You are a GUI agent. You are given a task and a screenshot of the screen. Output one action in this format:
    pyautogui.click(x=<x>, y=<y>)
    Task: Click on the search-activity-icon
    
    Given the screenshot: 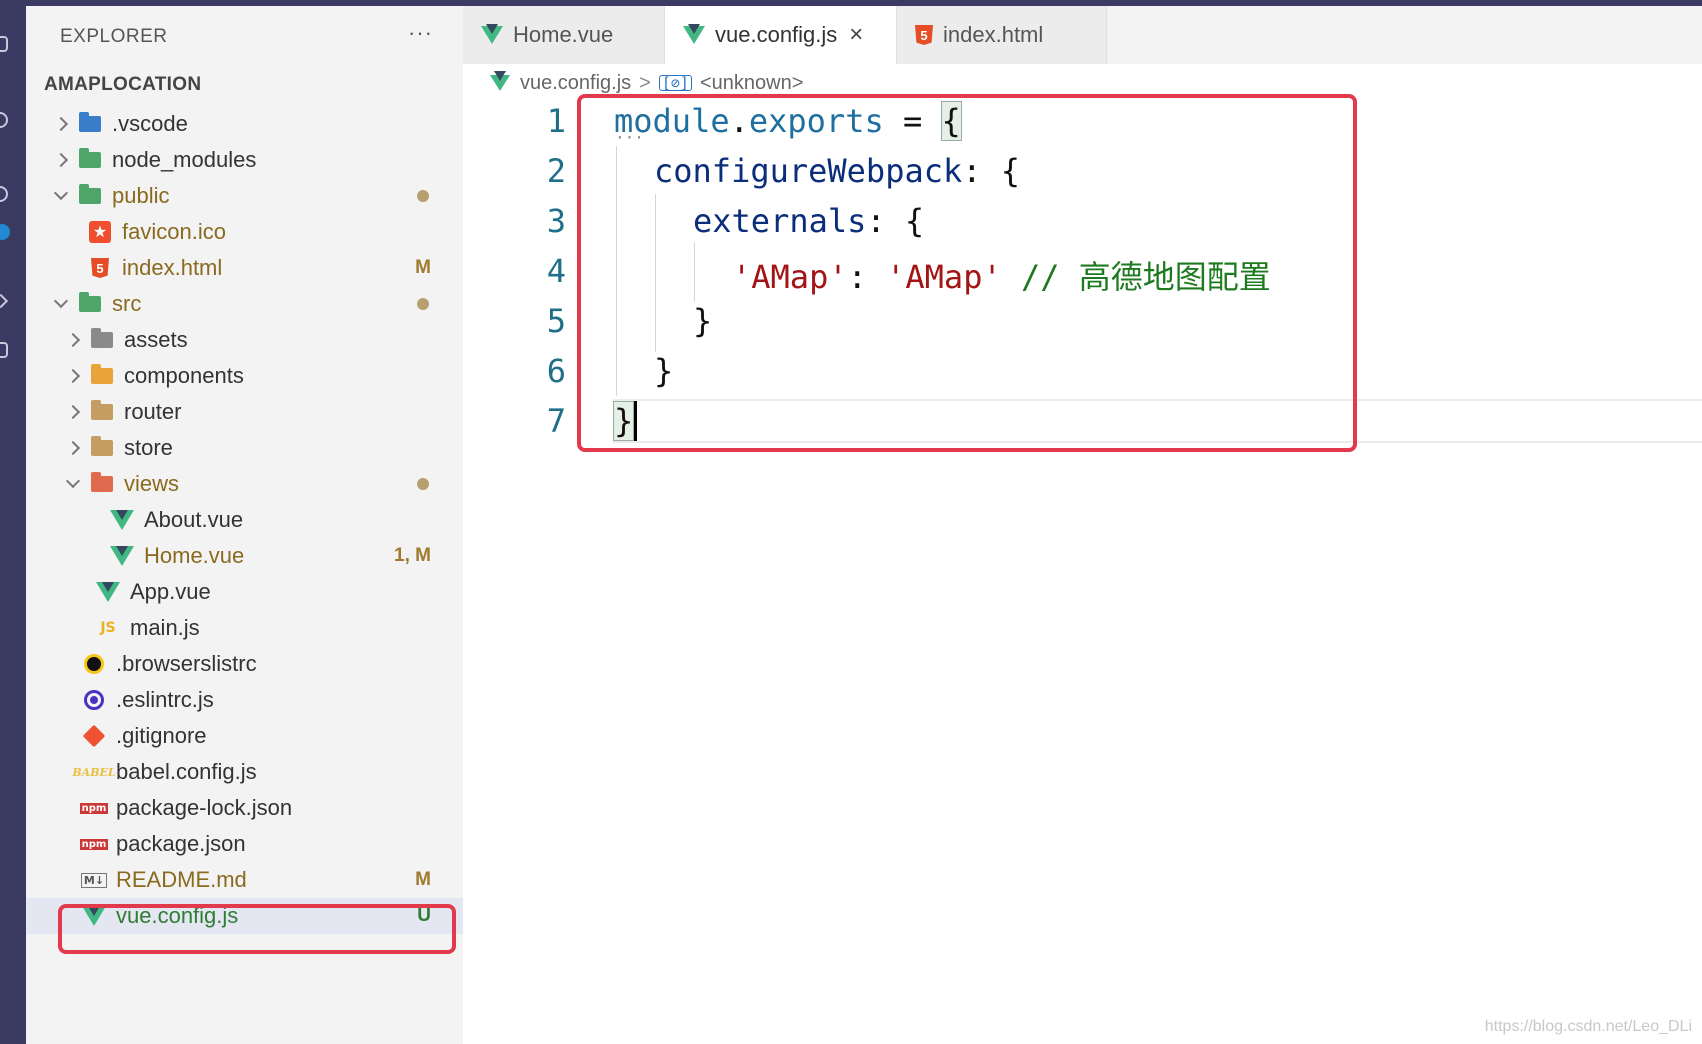 What is the action you would take?
    pyautogui.click(x=4, y=120)
    